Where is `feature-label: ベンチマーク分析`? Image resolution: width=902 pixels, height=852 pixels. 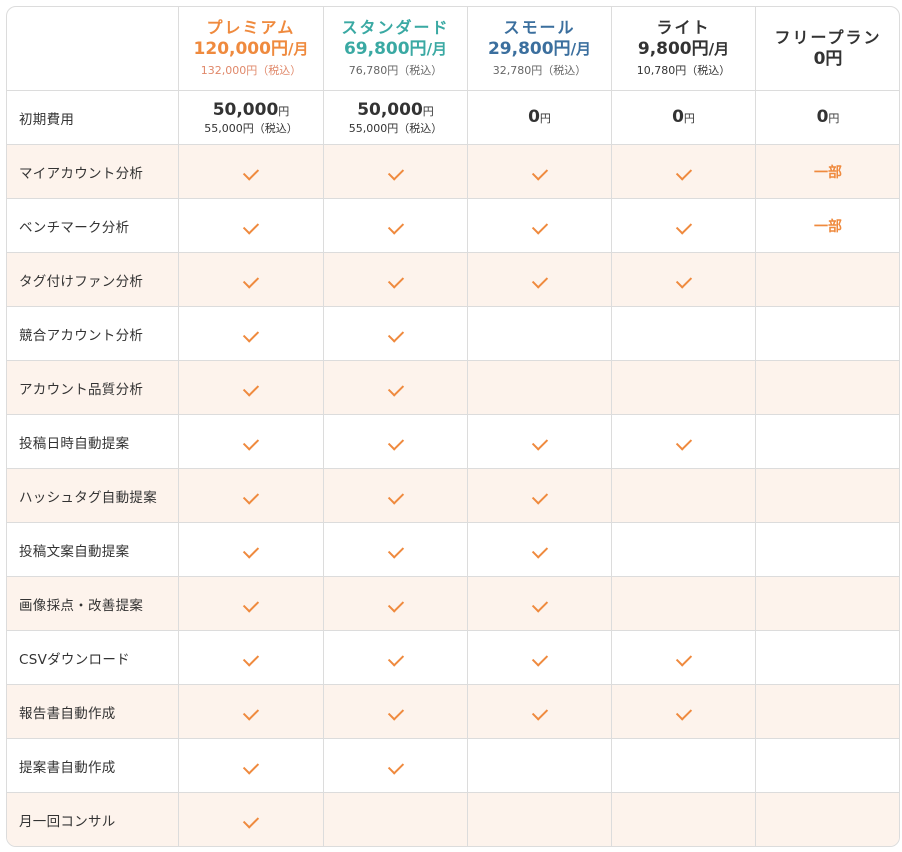 feature-label: ベンチマーク分析 is located at coordinates (93, 225).